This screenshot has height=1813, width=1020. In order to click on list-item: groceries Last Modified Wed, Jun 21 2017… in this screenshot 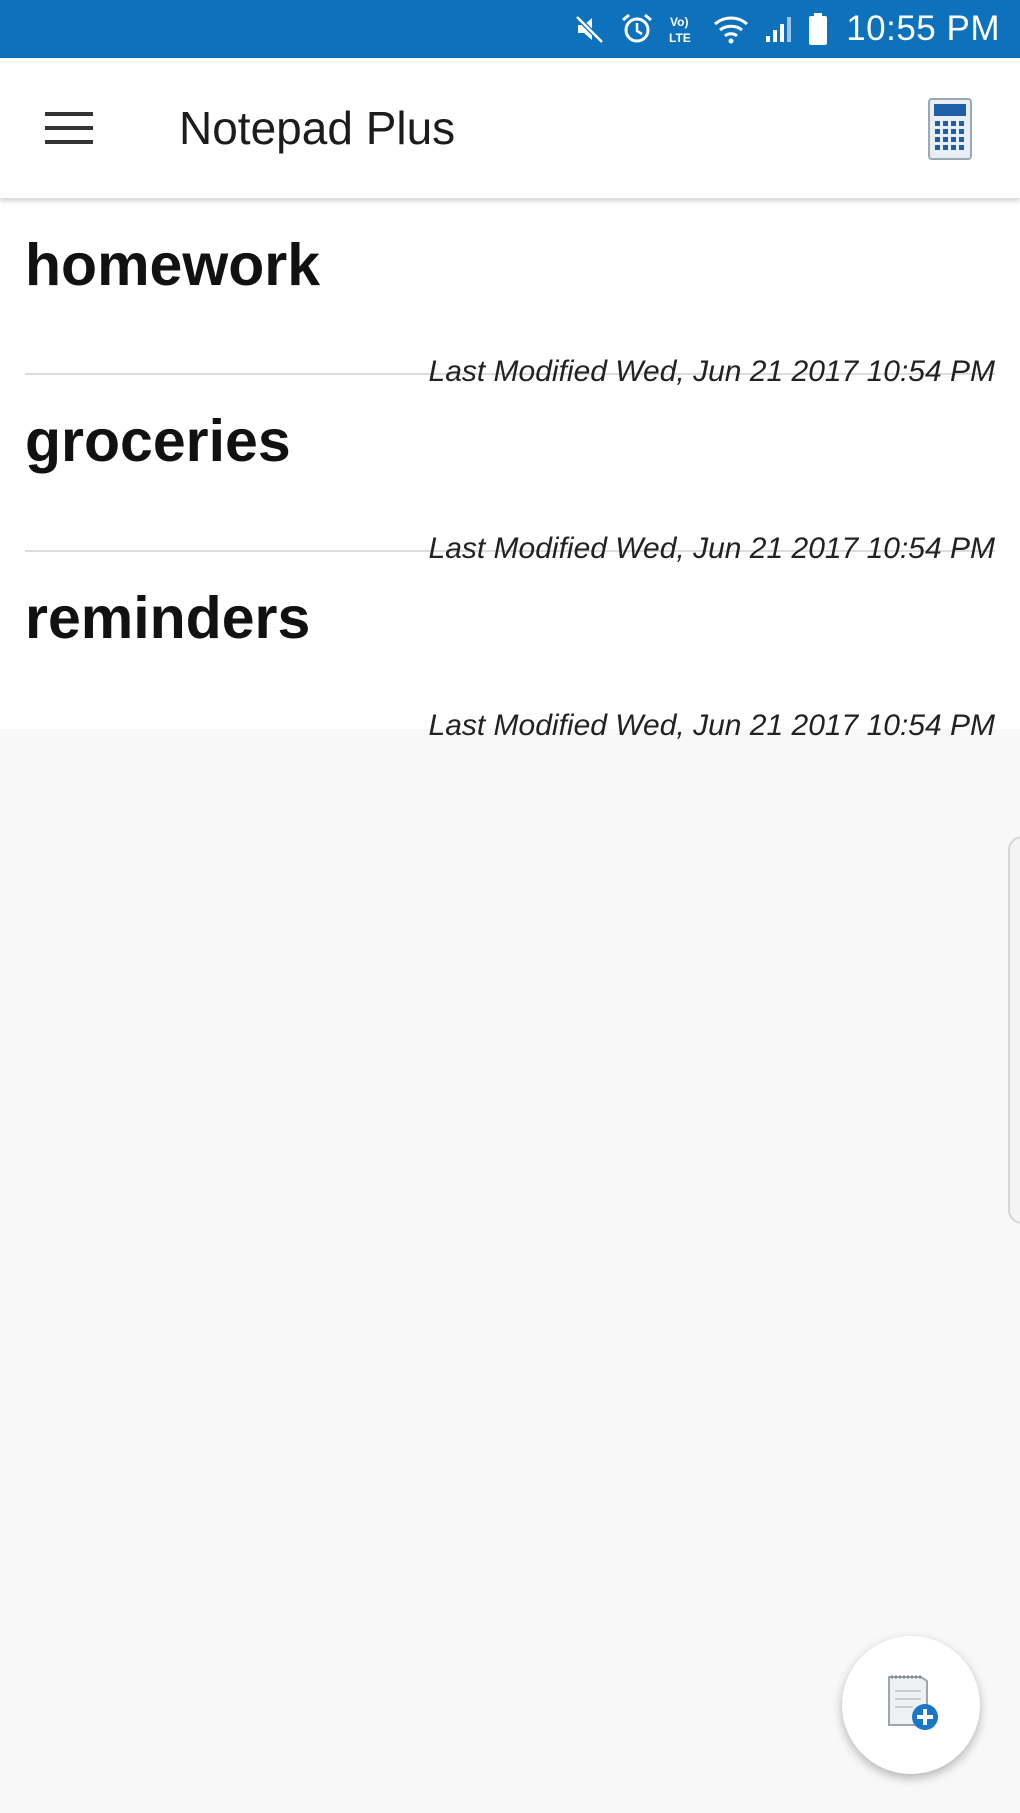, I will do `click(510, 470)`.